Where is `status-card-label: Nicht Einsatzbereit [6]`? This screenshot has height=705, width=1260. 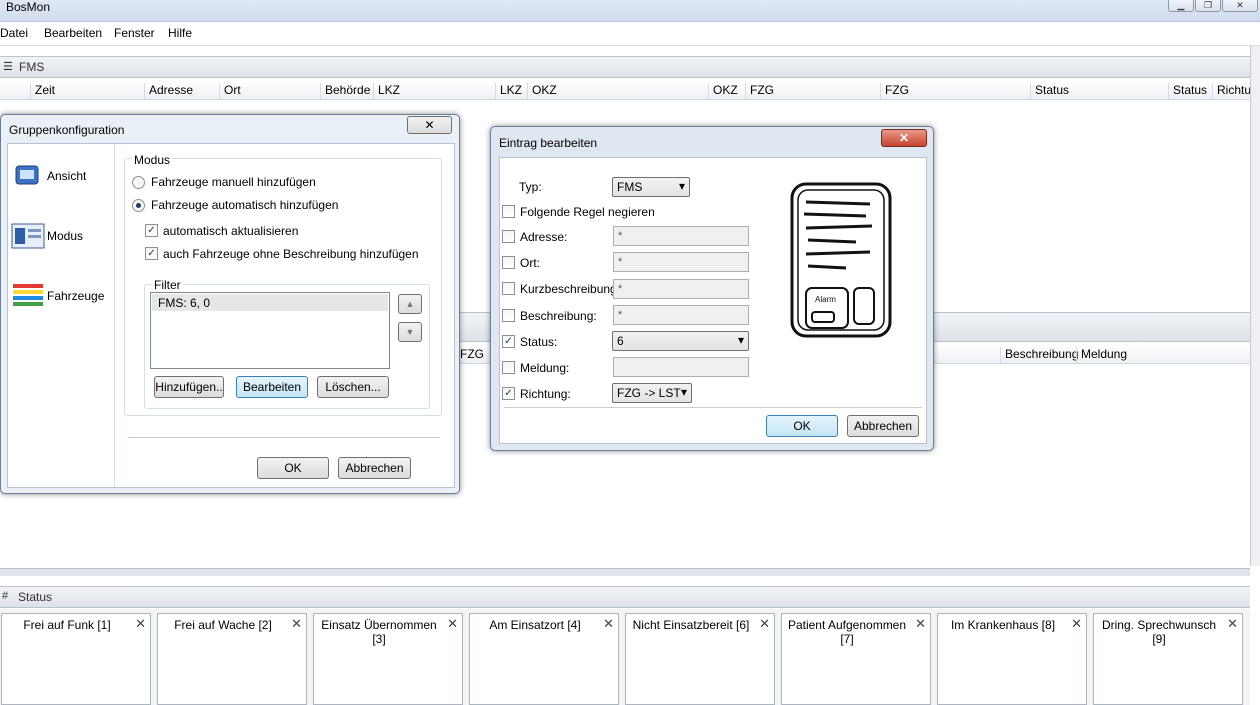 status-card-label: Nicht Einsatzbereit [6] is located at coordinates (691, 625).